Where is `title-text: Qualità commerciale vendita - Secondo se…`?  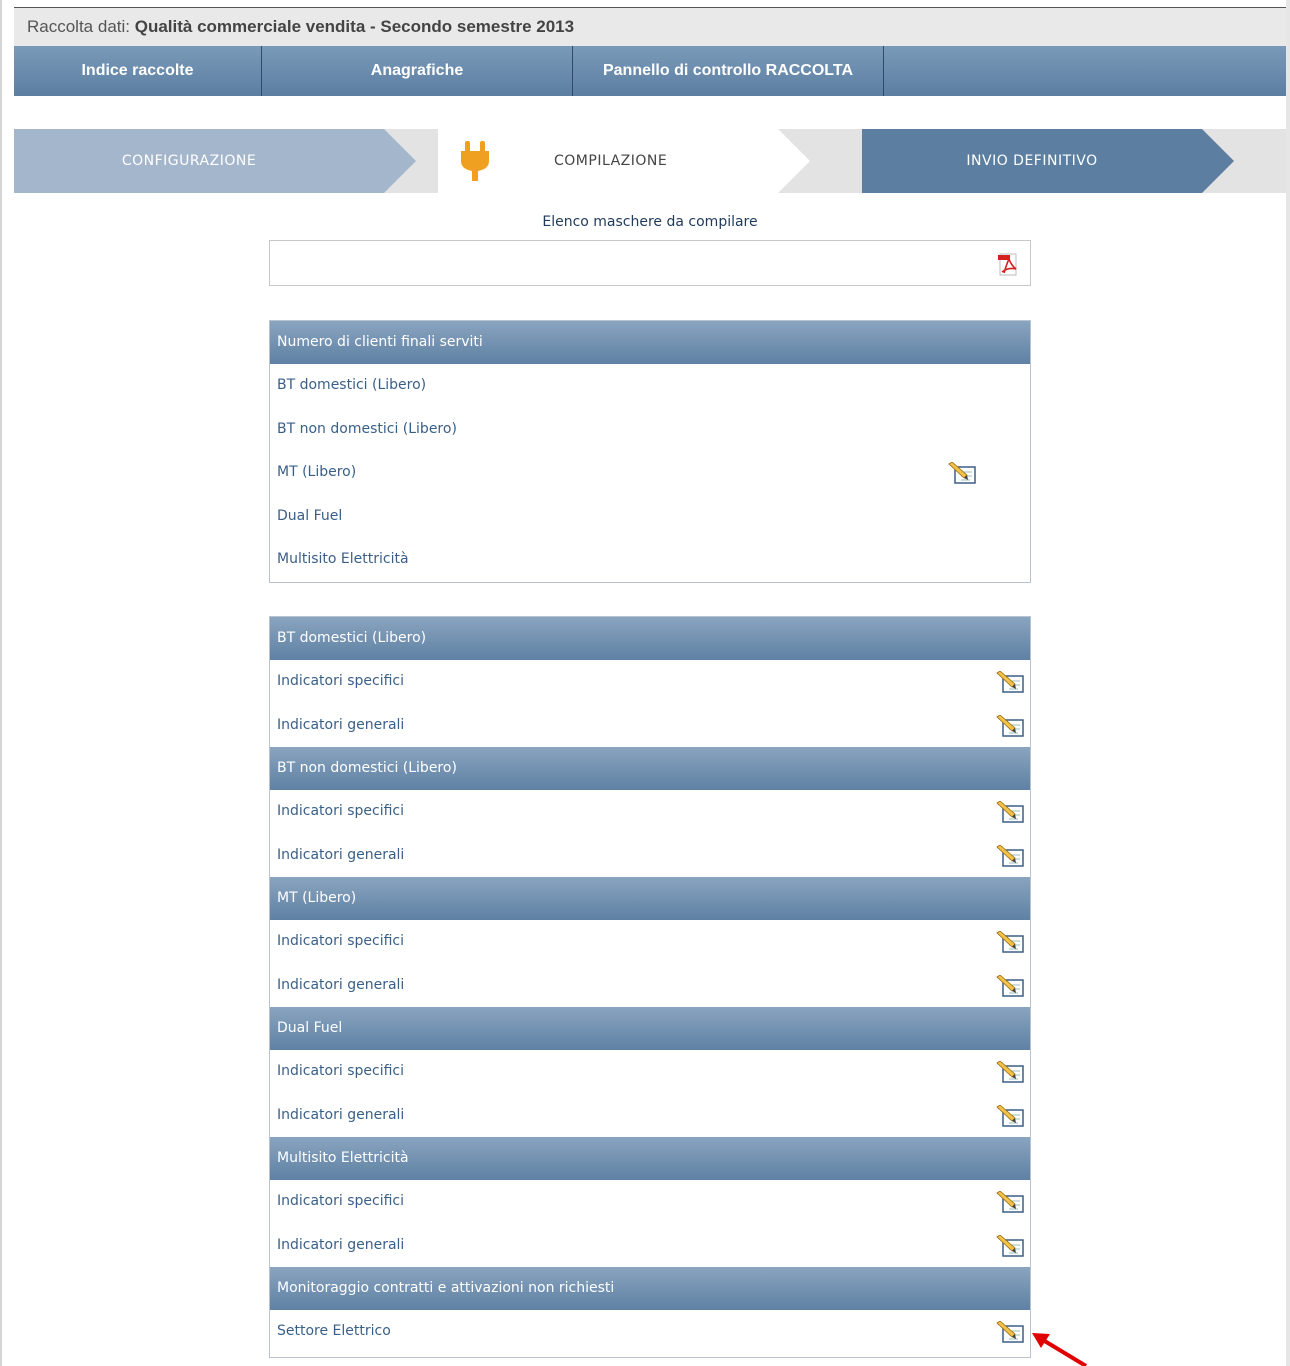
title-text: Qualità commerciale vendita - Secondo se… is located at coordinates (354, 26).